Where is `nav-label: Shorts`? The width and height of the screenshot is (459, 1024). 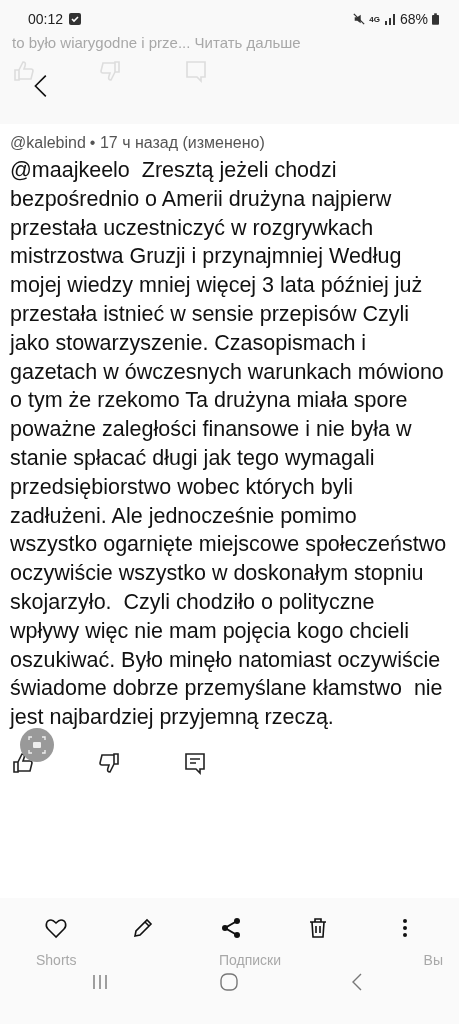
nav-label: Shorts is located at coordinates (56, 960).